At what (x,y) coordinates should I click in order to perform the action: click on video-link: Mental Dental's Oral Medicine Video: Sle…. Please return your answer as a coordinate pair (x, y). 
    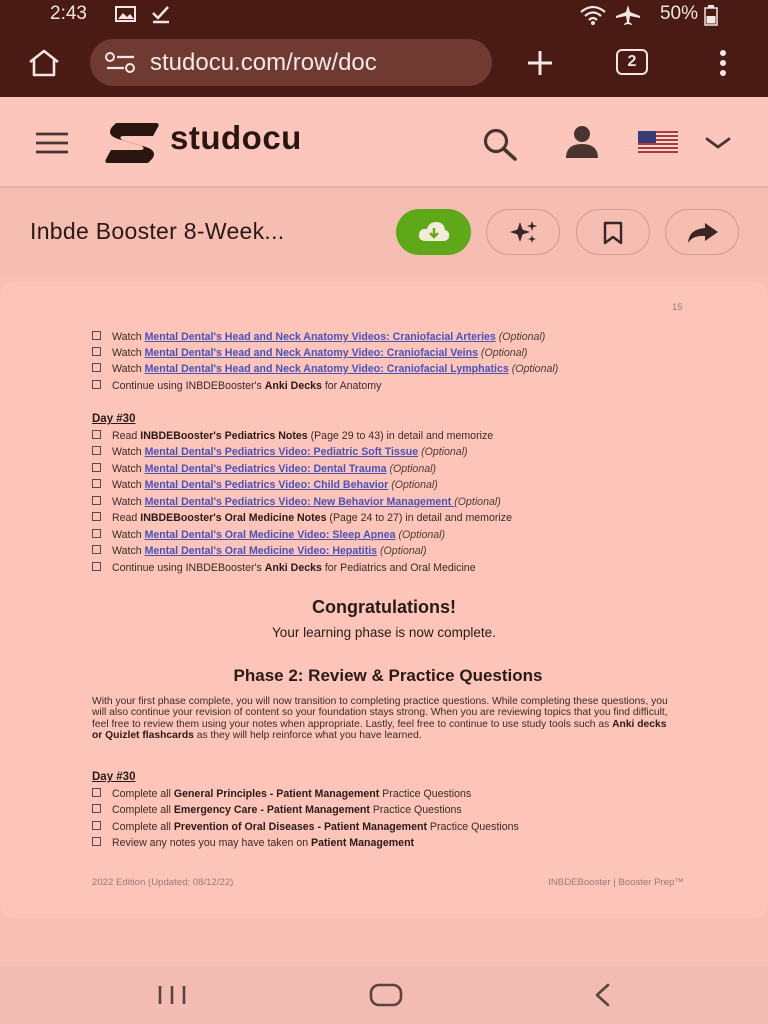
    Looking at the image, I should click on (270, 535).